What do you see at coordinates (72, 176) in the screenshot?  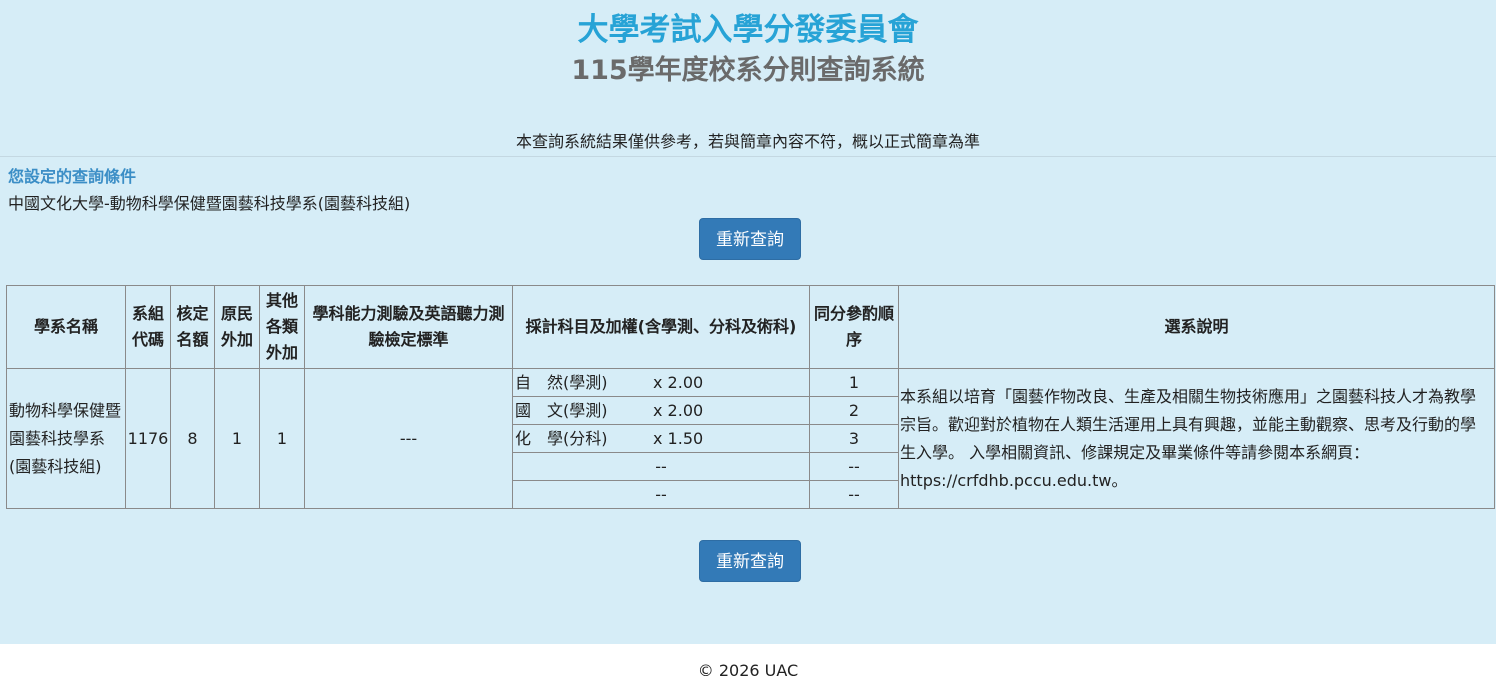 I see `query-conditions-title: 您設定的查詢條件` at bounding box center [72, 176].